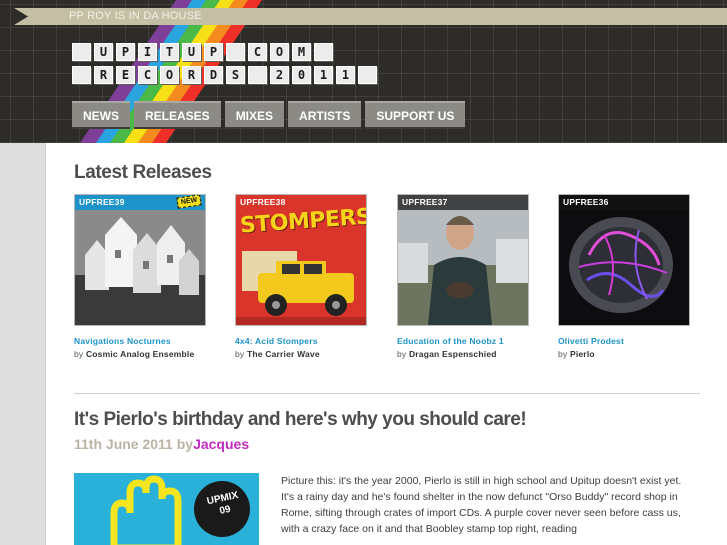 The image size is (727, 545). I want to click on nav-artists: ARTISTS, so click(325, 114).